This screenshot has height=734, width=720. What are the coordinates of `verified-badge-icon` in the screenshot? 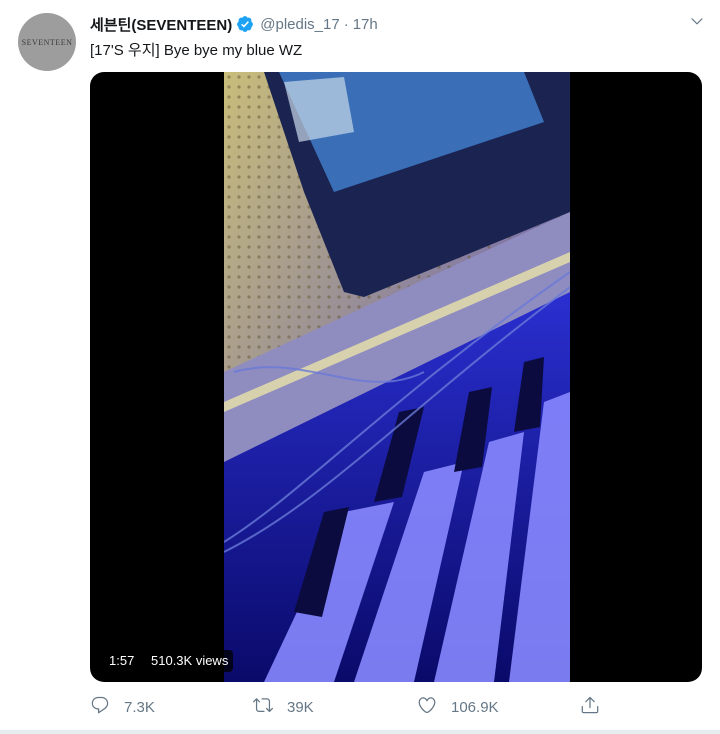 It's located at (245, 24).